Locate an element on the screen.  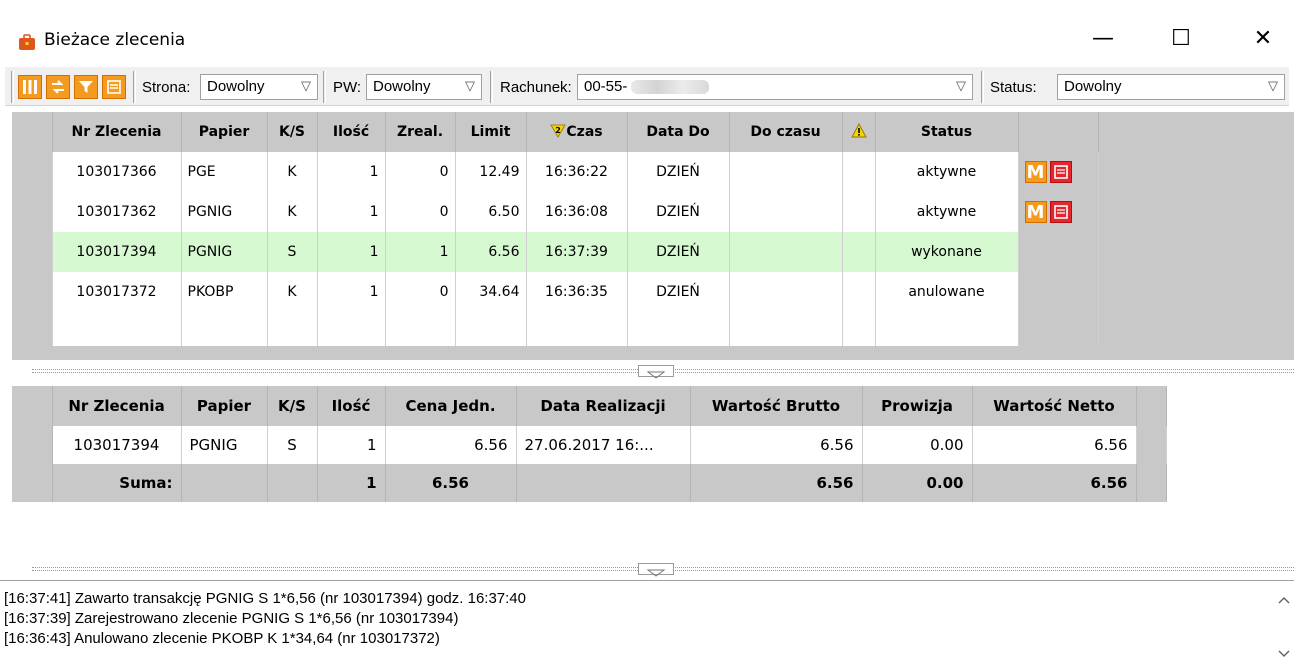
scroll-up-icon is located at coordinates (1284, 601).